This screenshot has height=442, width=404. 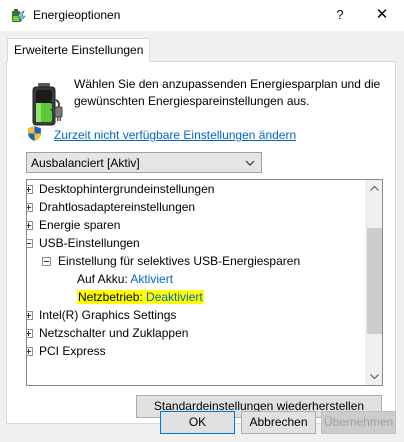 I want to click on setting-label: Auf Akku:, so click(x=102, y=279).